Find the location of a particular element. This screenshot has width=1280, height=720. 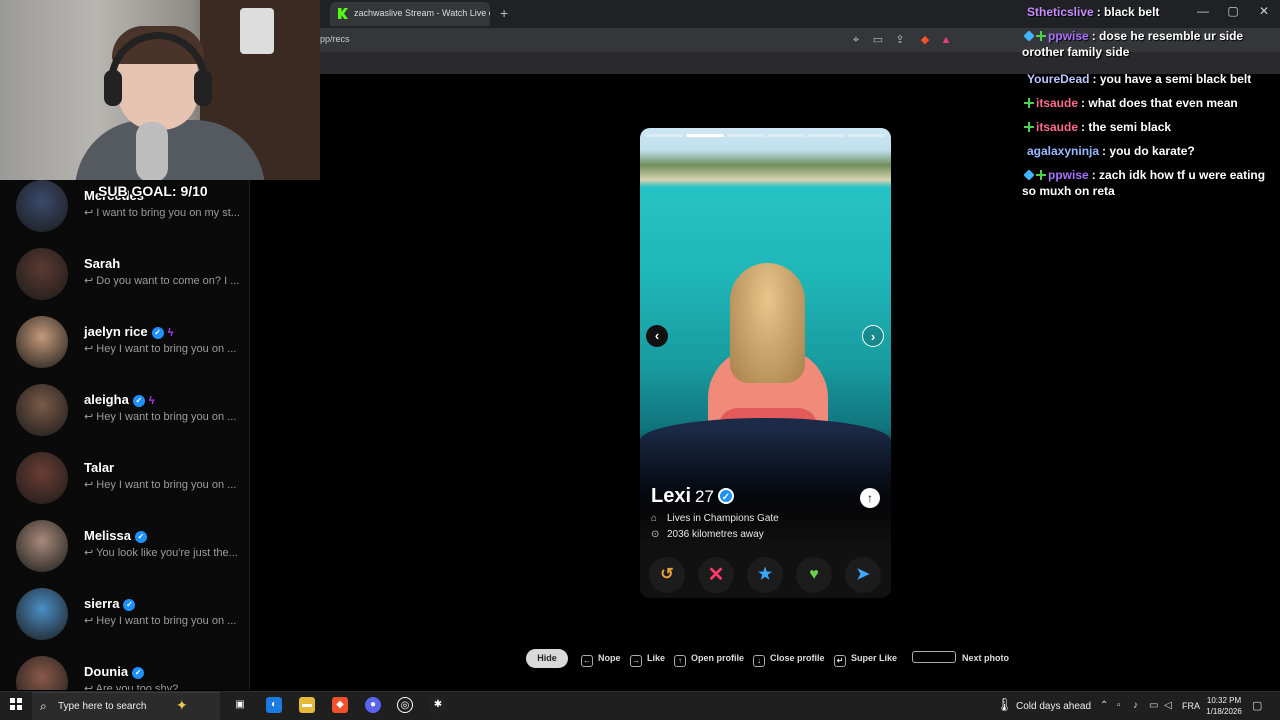

cast-icon: ▭ is located at coordinates (878, 40).